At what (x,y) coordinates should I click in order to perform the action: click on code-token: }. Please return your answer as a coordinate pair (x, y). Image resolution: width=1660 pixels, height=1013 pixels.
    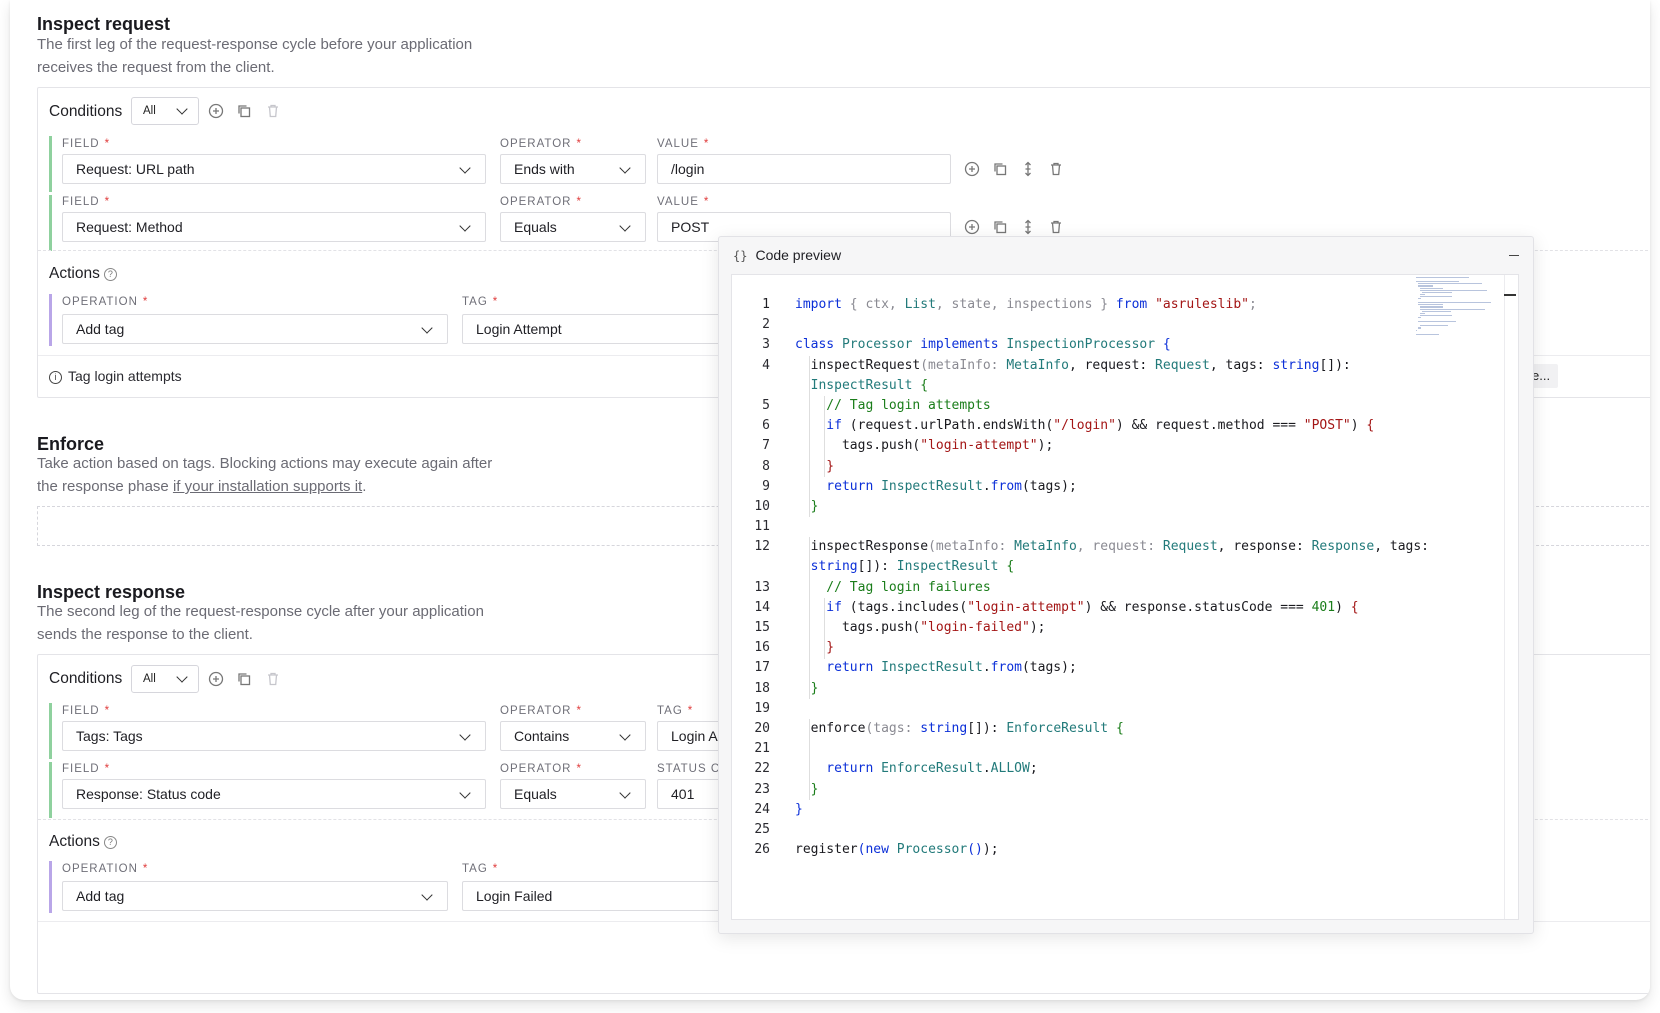
    Looking at the image, I should click on (799, 809).